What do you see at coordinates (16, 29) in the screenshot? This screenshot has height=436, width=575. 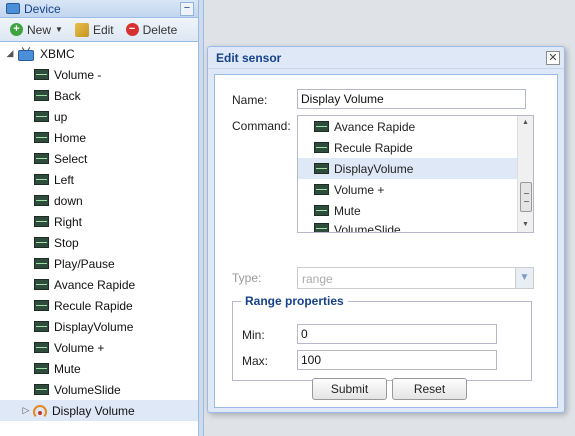 I see `plus-icon: +` at bounding box center [16, 29].